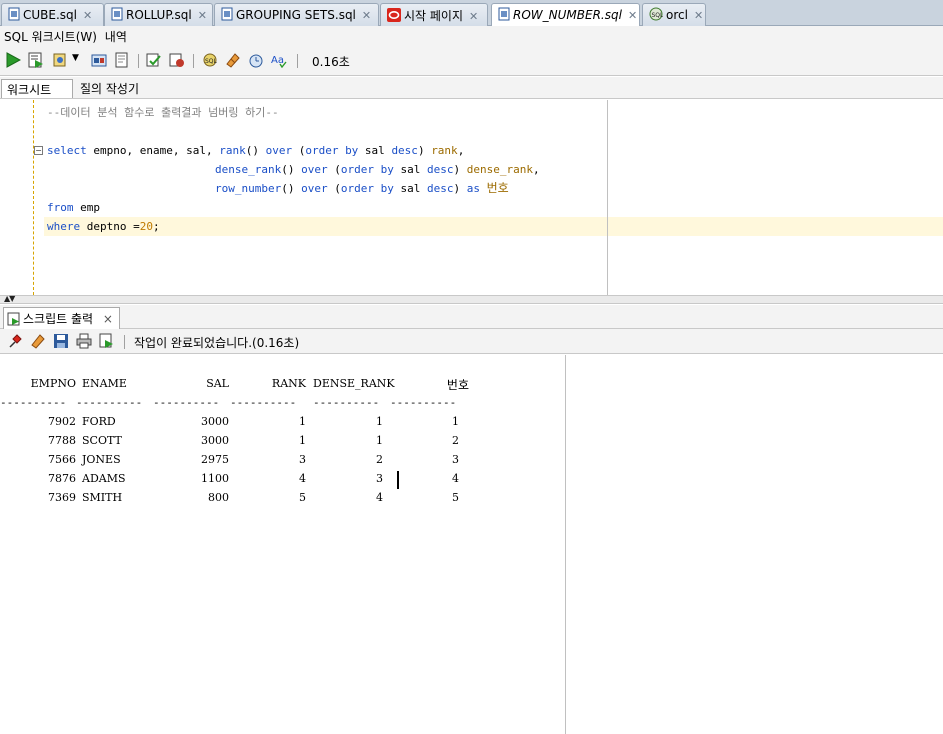 This screenshot has height=734, width=943. I want to click on cell-rank: 1, so click(302, 440).